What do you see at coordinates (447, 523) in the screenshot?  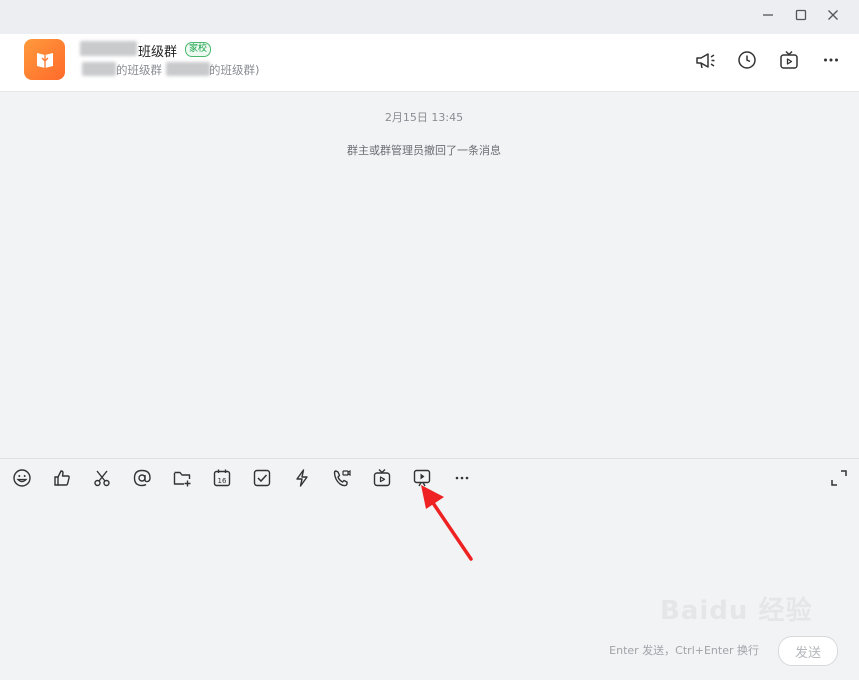 I see `annotation-arrow` at bounding box center [447, 523].